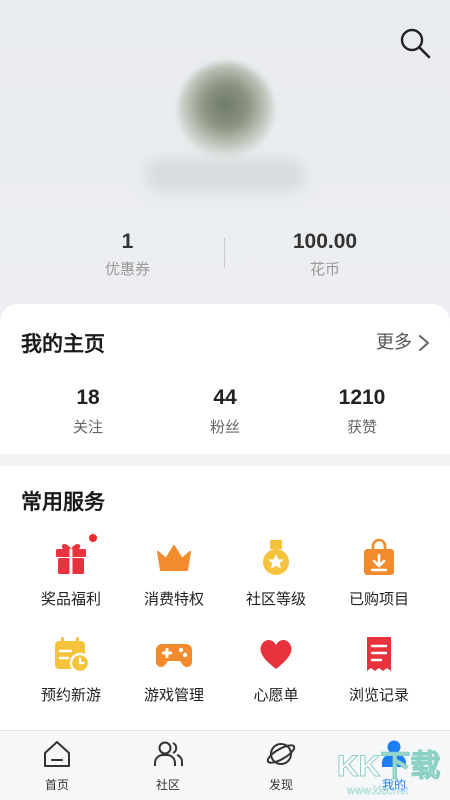  I want to click on nav-home: 首页, so click(57, 766).